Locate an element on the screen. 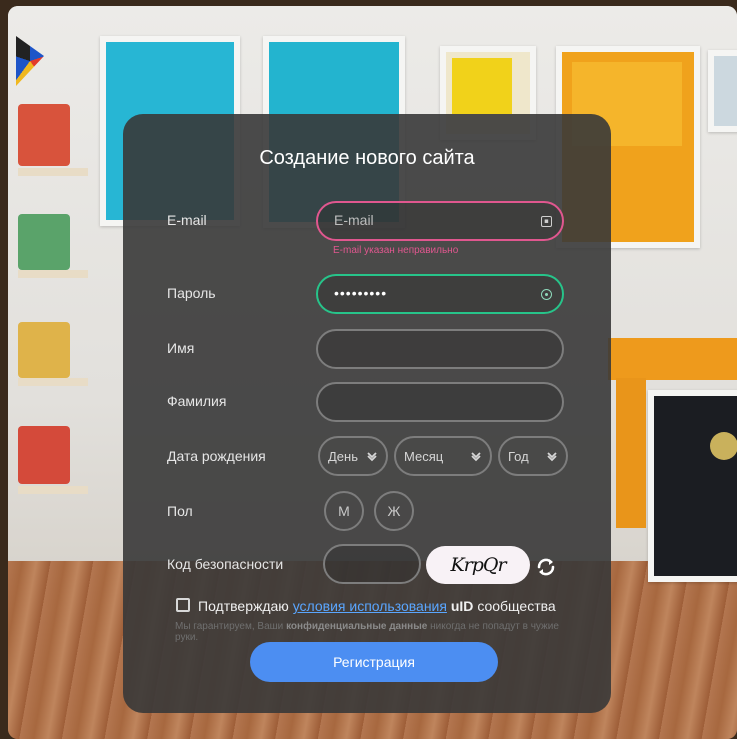 This screenshot has height=739, width=737. last-name-field is located at coordinates (434, 401).